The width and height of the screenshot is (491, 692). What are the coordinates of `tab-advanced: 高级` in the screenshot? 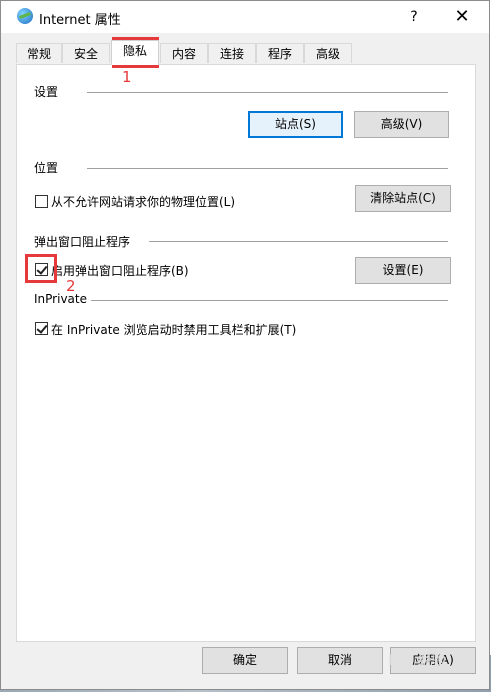 It's located at (328, 53).